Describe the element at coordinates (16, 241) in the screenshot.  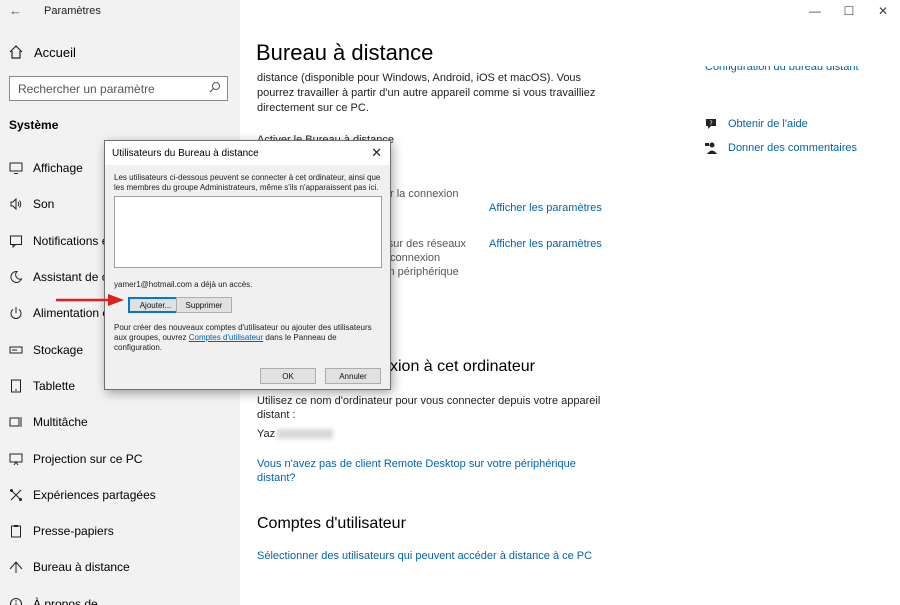
I see `notification-icon` at that location.